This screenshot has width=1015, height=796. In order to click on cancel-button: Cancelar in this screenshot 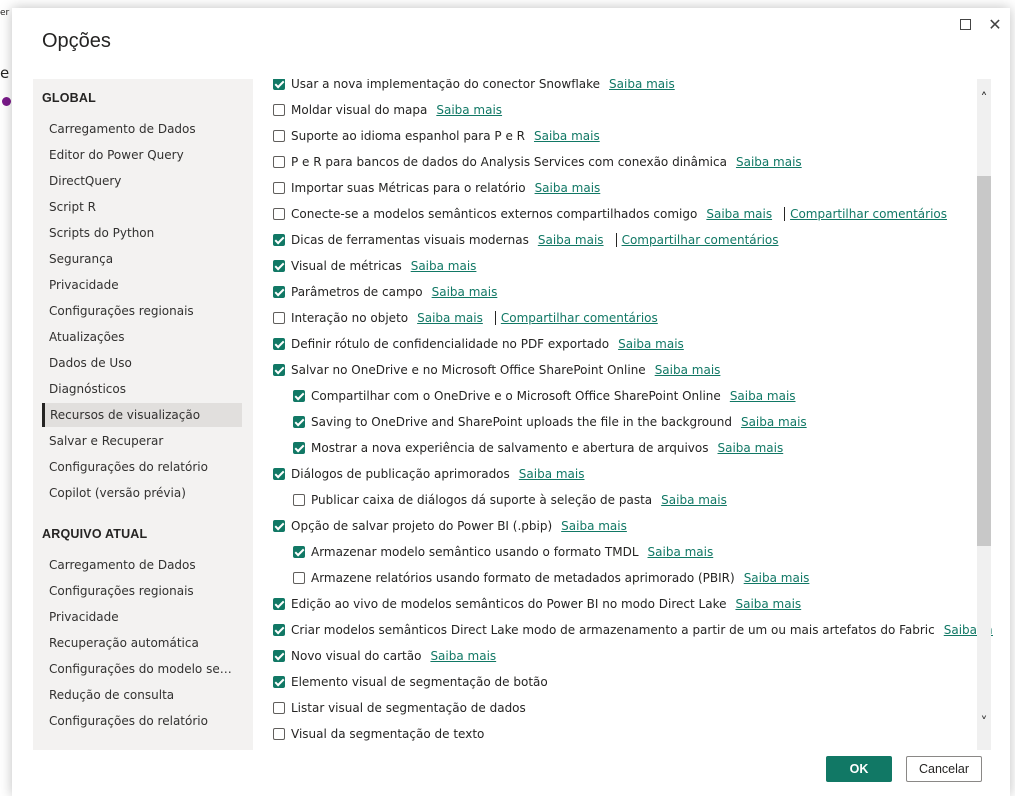, I will do `click(944, 769)`.